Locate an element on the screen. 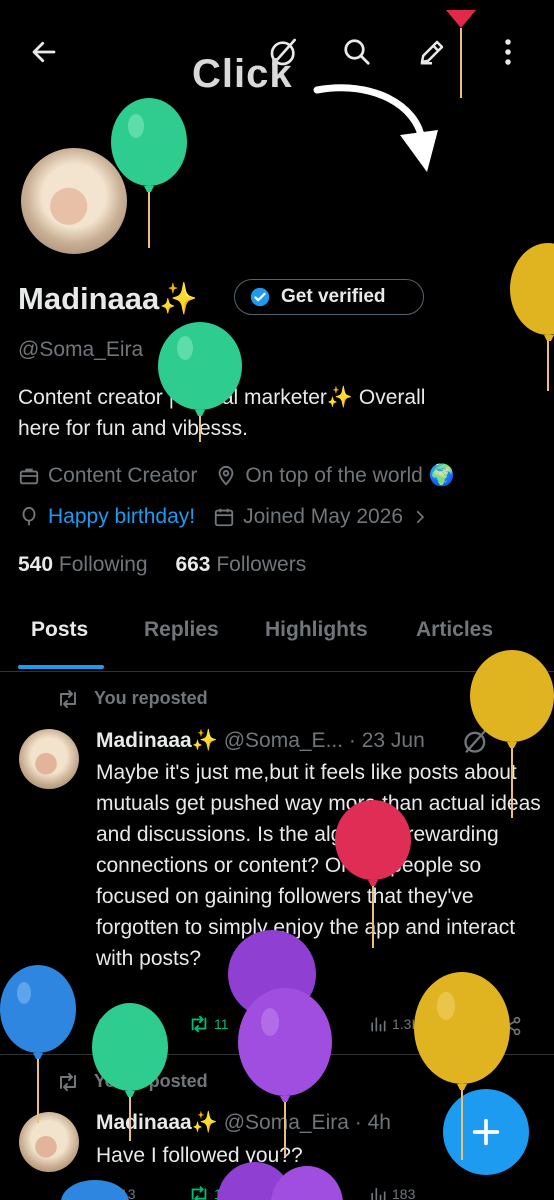  get-verified-label: Get verified is located at coordinates (333, 296).